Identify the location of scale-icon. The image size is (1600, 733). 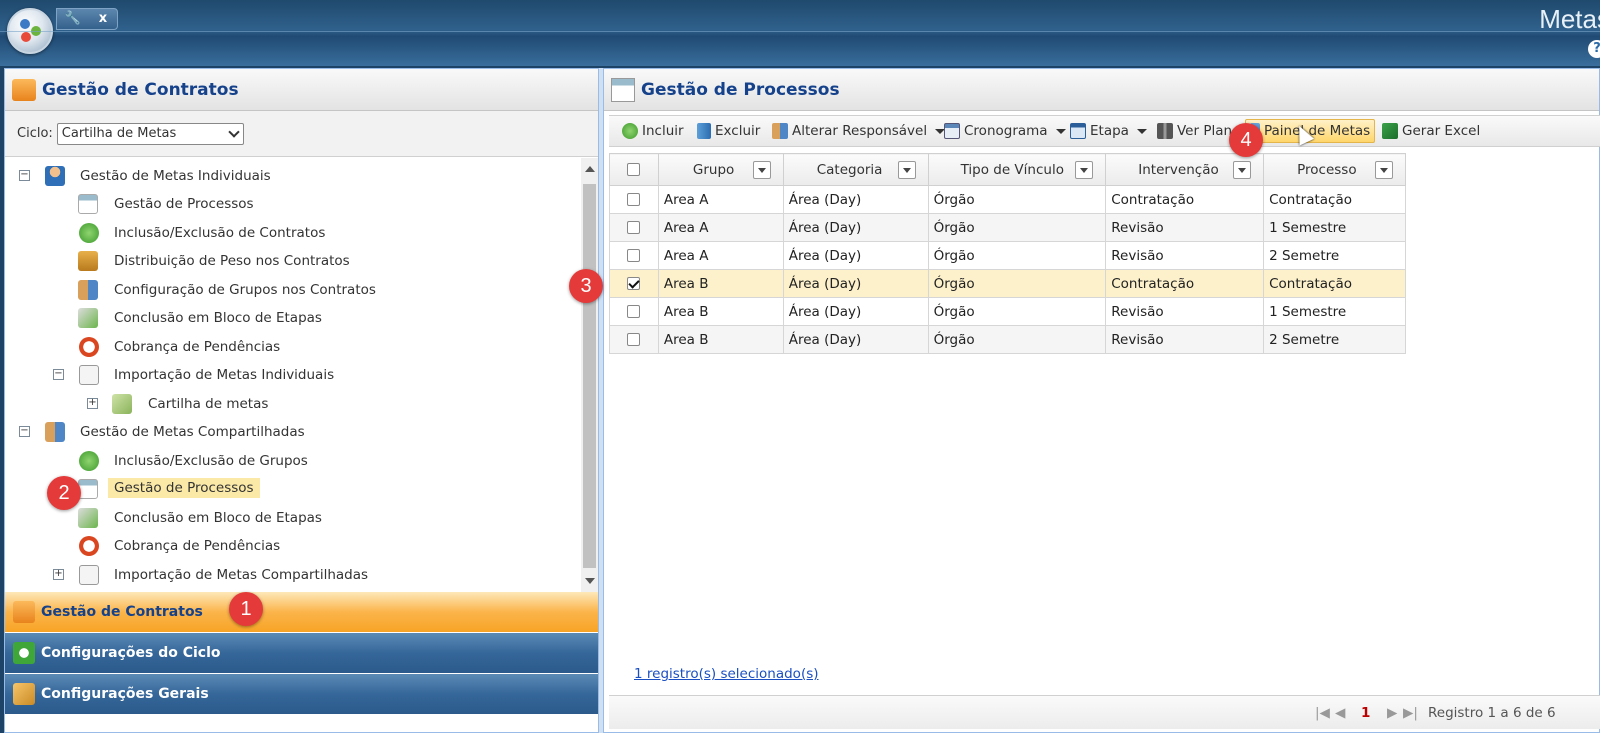
(88, 261).